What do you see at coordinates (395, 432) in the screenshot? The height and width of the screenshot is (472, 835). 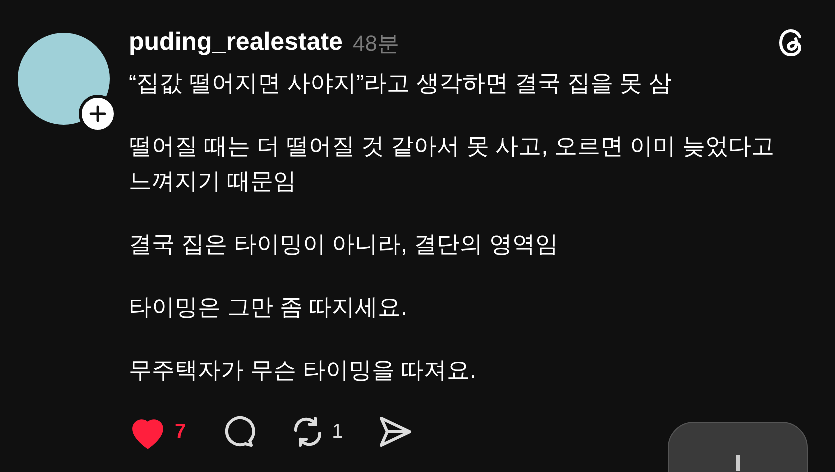 I see `send-icon` at bounding box center [395, 432].